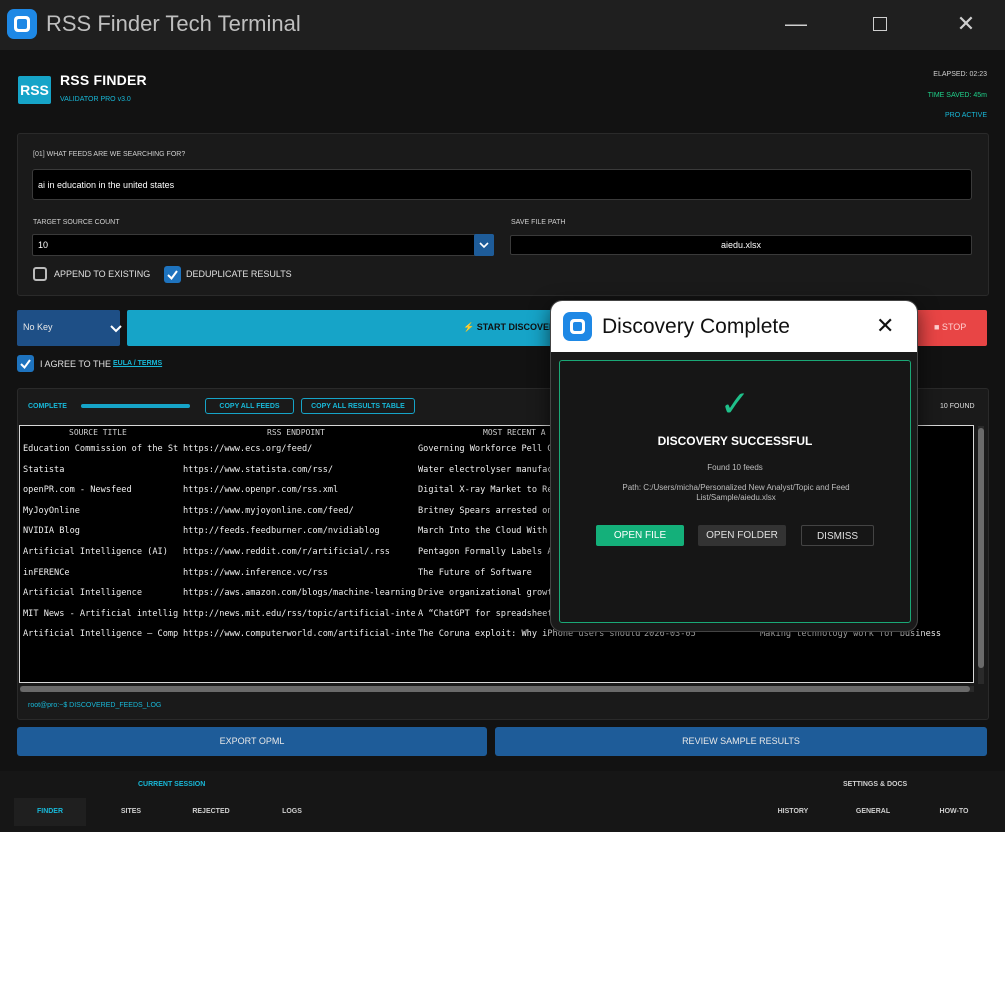  What do you see at coordinates (502, 184) in the screenshot?
I see `query-input: ai in education in the united states` at bounding box center [502, 184].